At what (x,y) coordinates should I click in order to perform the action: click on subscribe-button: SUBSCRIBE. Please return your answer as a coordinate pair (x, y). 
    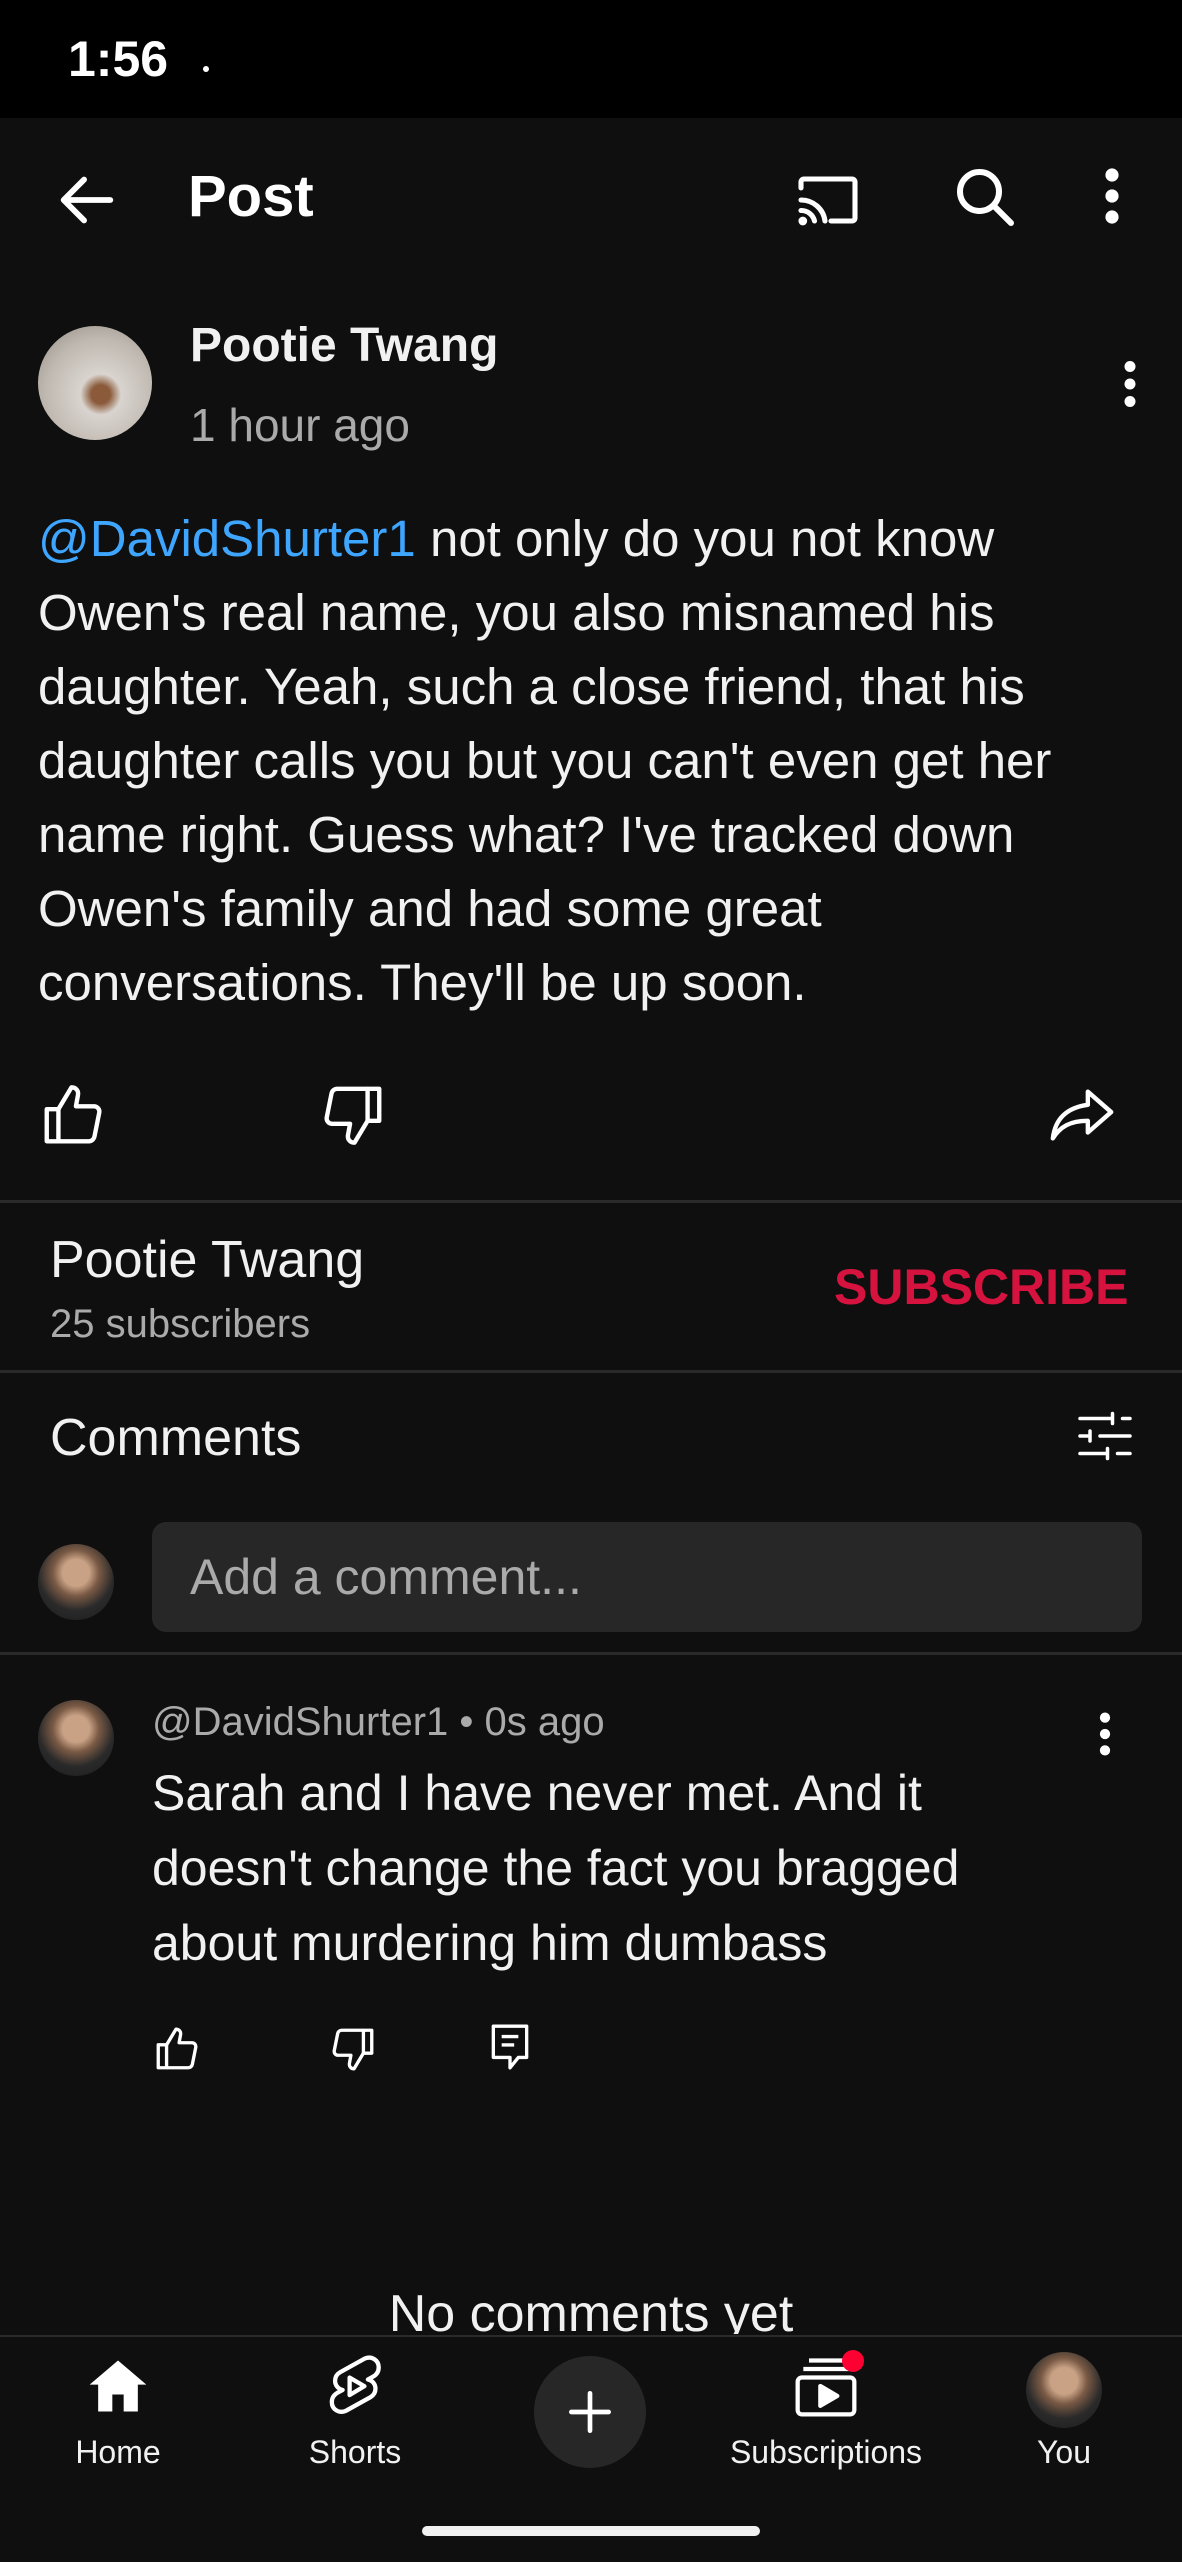
    Looking at the image, I should click on (981, 1287).